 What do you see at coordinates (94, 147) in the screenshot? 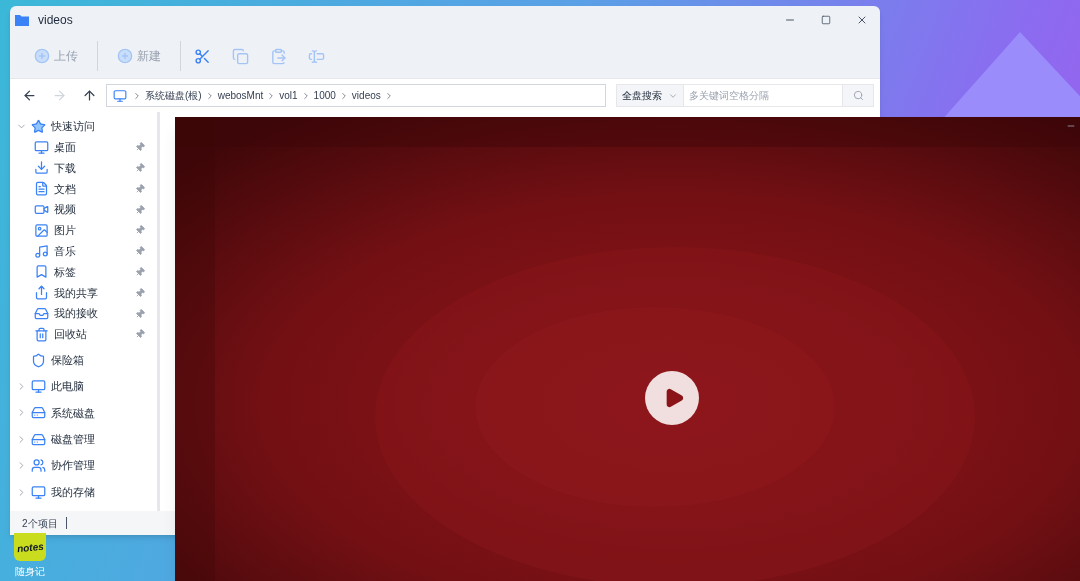
I see `sidebar-item: 桌面` at bounding box center [94, 147].